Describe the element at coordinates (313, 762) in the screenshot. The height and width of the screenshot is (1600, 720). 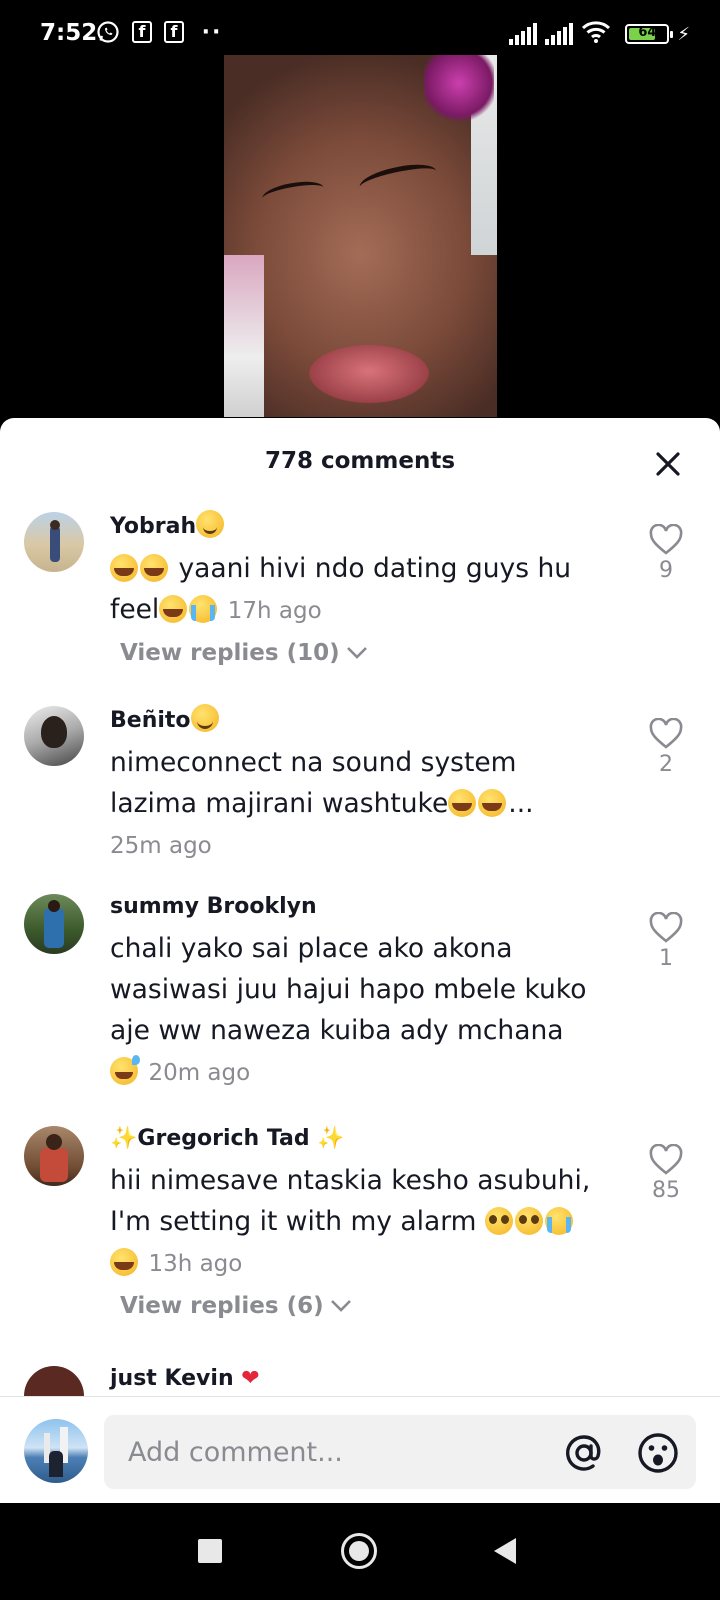
I see `comment-text-line1: nimeconnect na sound system` at that location.